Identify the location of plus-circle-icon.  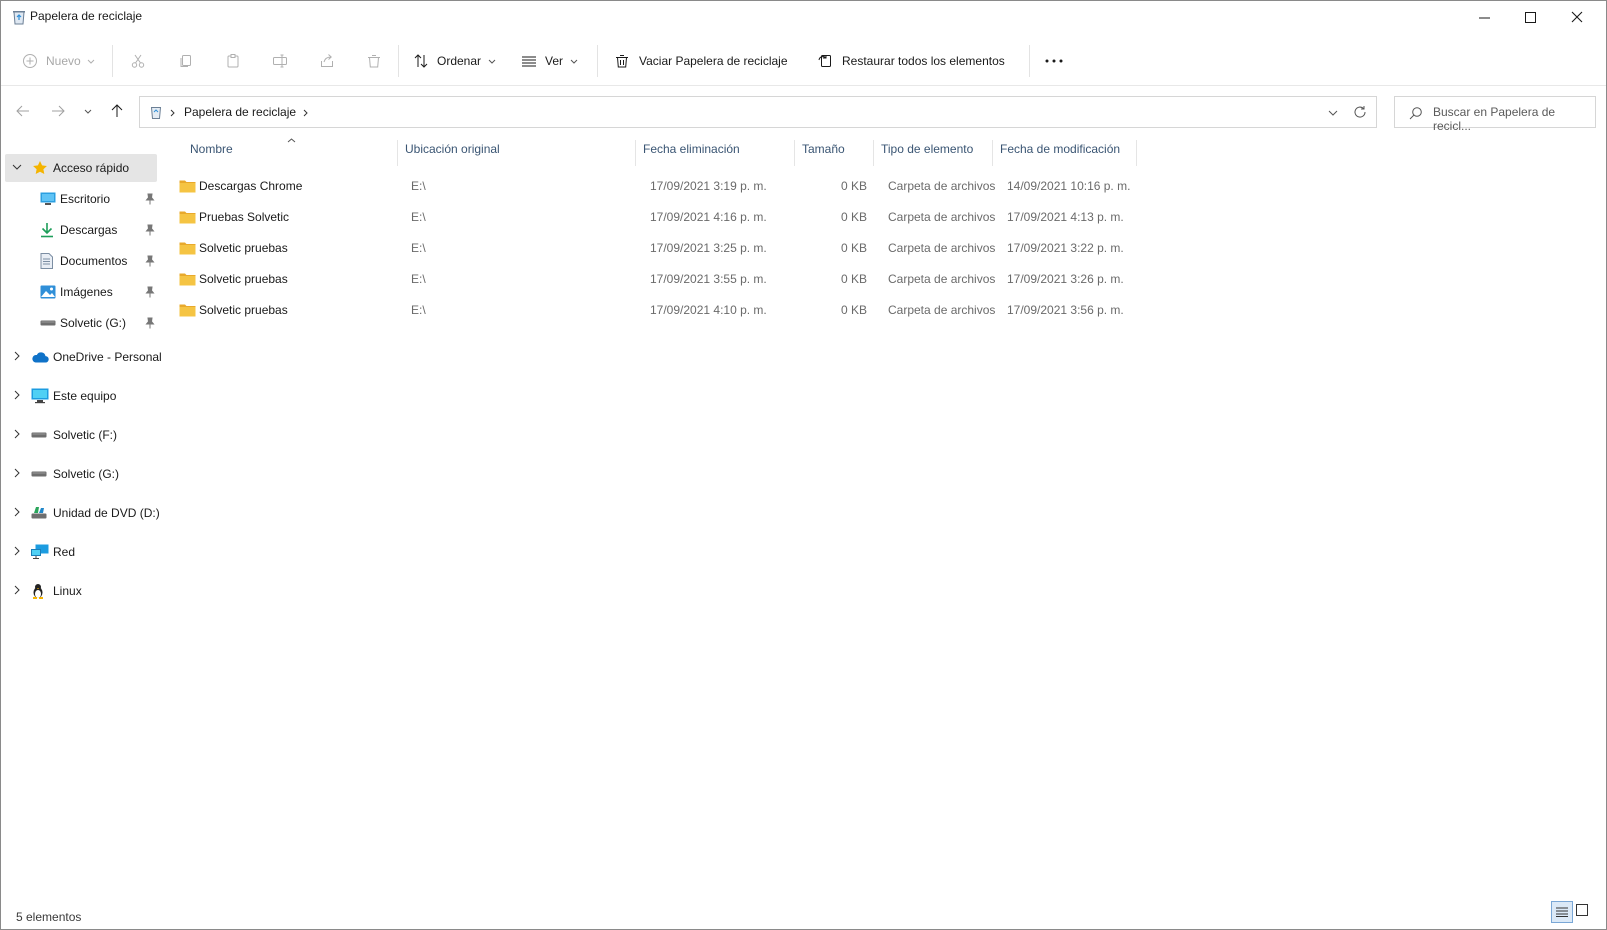
(30, 61).